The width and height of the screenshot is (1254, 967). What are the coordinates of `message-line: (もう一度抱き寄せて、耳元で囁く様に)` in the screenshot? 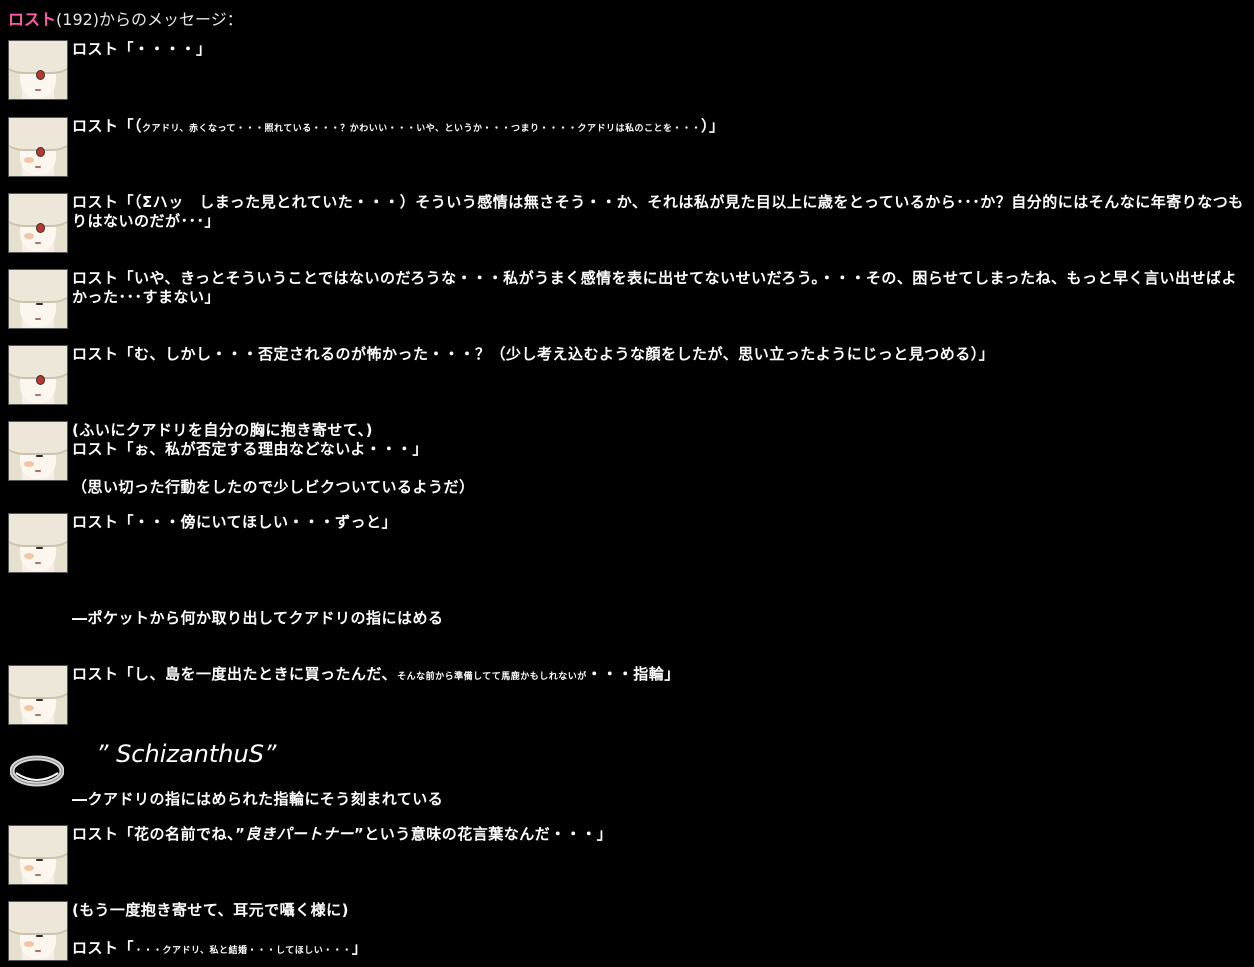 It's located at (211, 910).